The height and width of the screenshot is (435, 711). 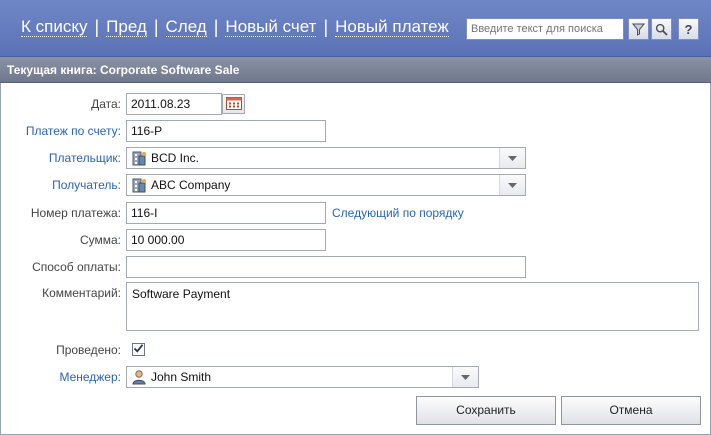 I want to click on payment-method-field, so click(x=326, y=267).